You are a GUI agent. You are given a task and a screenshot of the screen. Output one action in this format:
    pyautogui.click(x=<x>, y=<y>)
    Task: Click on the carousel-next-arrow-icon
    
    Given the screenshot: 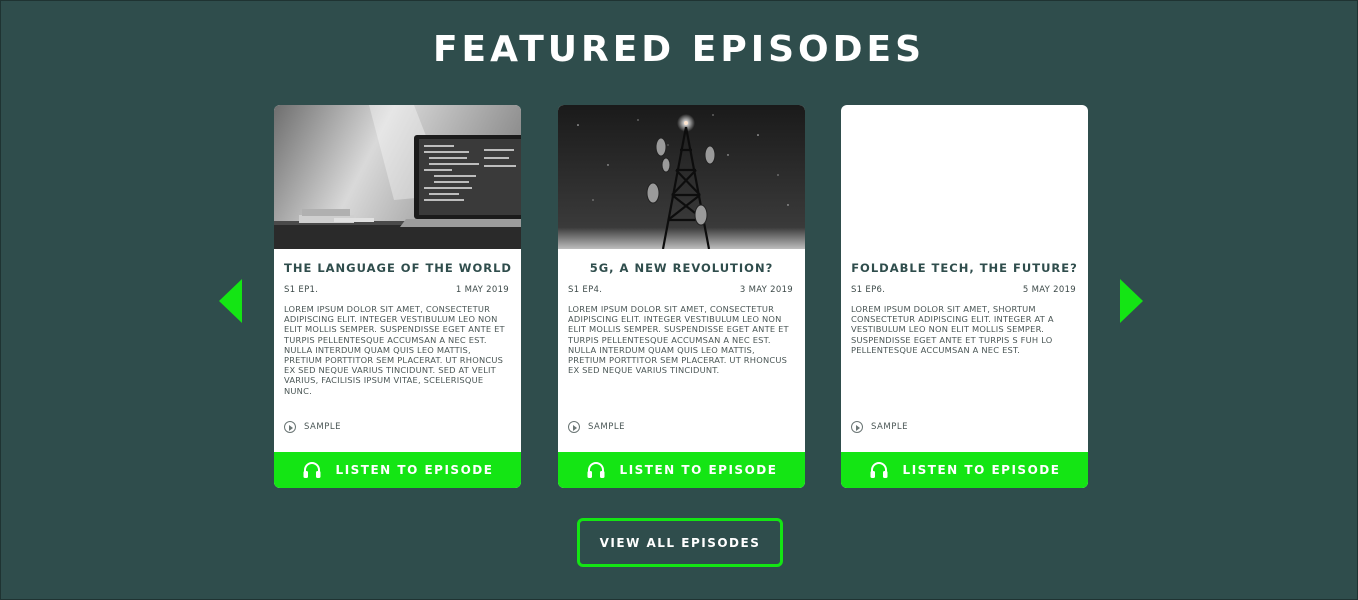 What is the action you would take?
    pyautogui.click(x=1131, y=301)
    